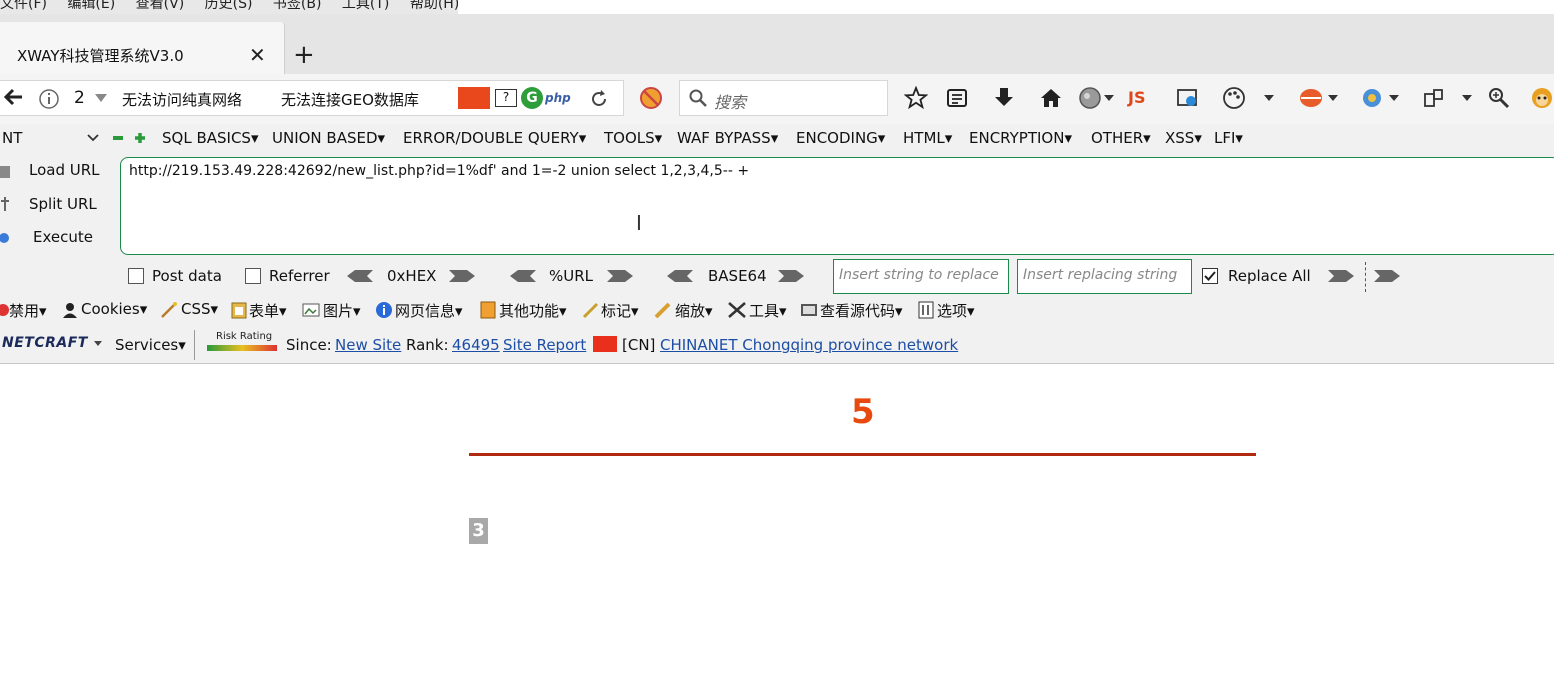  Describe the element at coordinates (532, 98) in the screenshot. I see `g-icon: G` at that location.